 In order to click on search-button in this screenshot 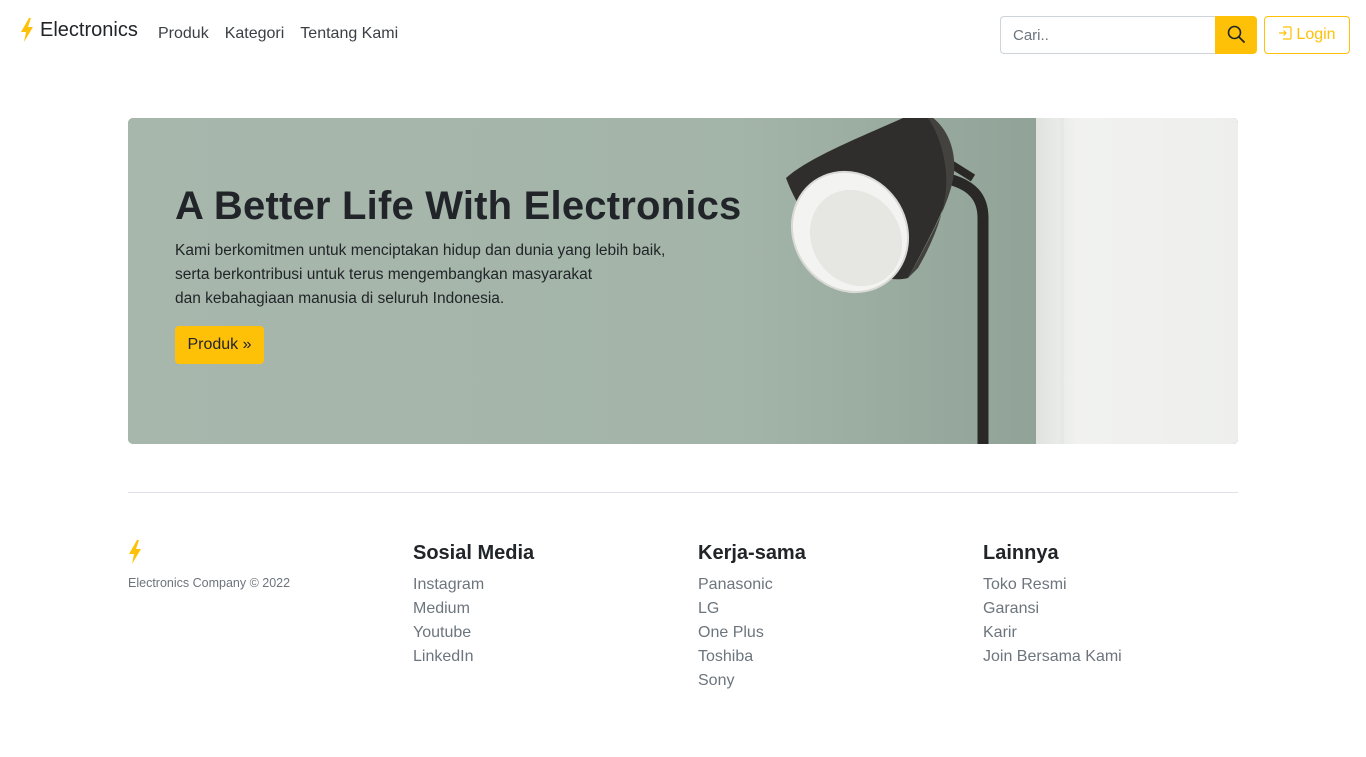, I will do `click(1236, 35)`.